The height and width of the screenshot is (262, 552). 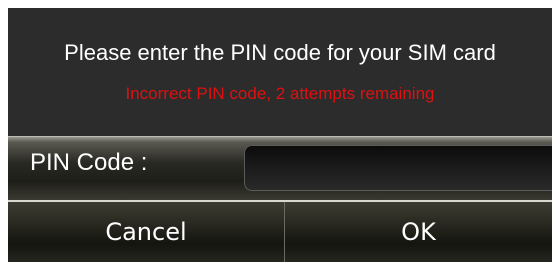 I want to click on pin-code-input, so click(x=398, y=168).